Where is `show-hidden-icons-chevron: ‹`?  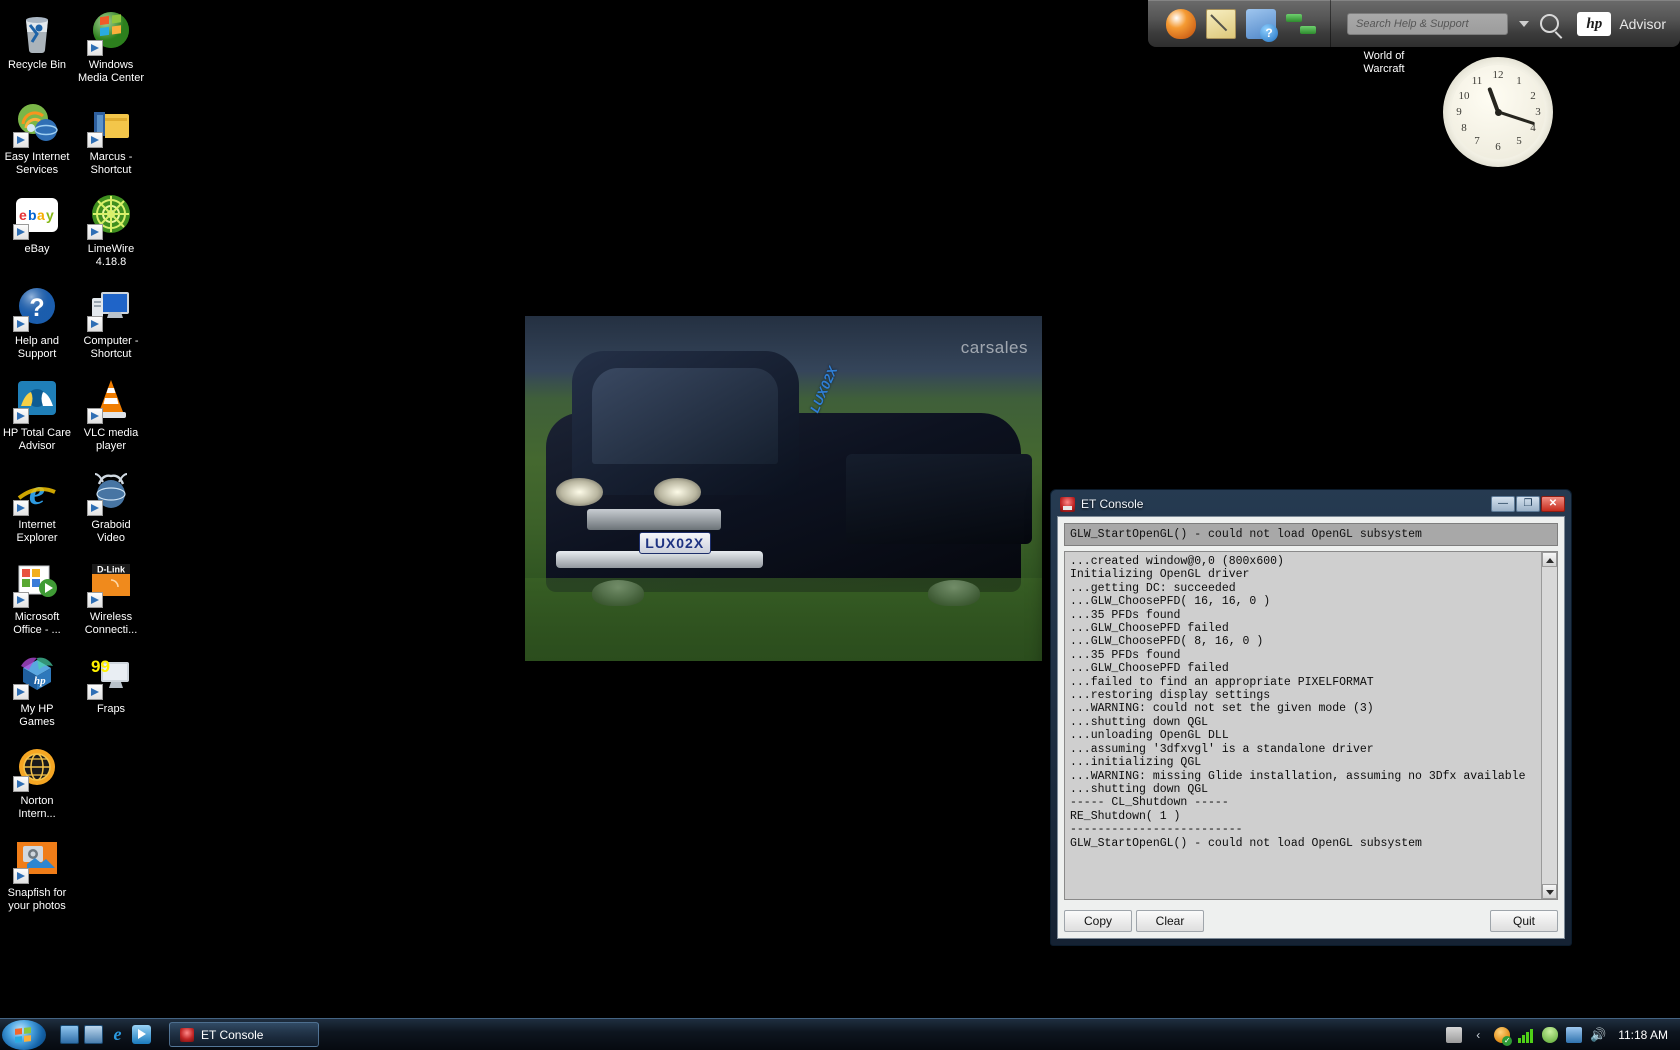 show-hidden-icons-chevron: ‹ is located at coordinates (1478, 1035).